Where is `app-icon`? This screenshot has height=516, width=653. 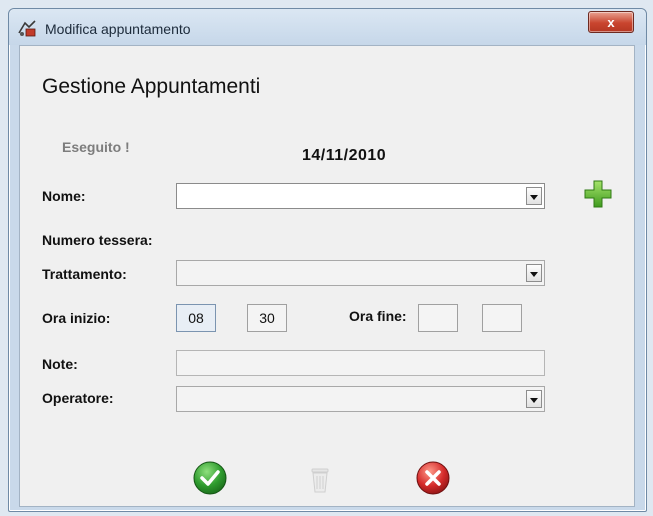 app-icon is located at coordinates (27, 28).